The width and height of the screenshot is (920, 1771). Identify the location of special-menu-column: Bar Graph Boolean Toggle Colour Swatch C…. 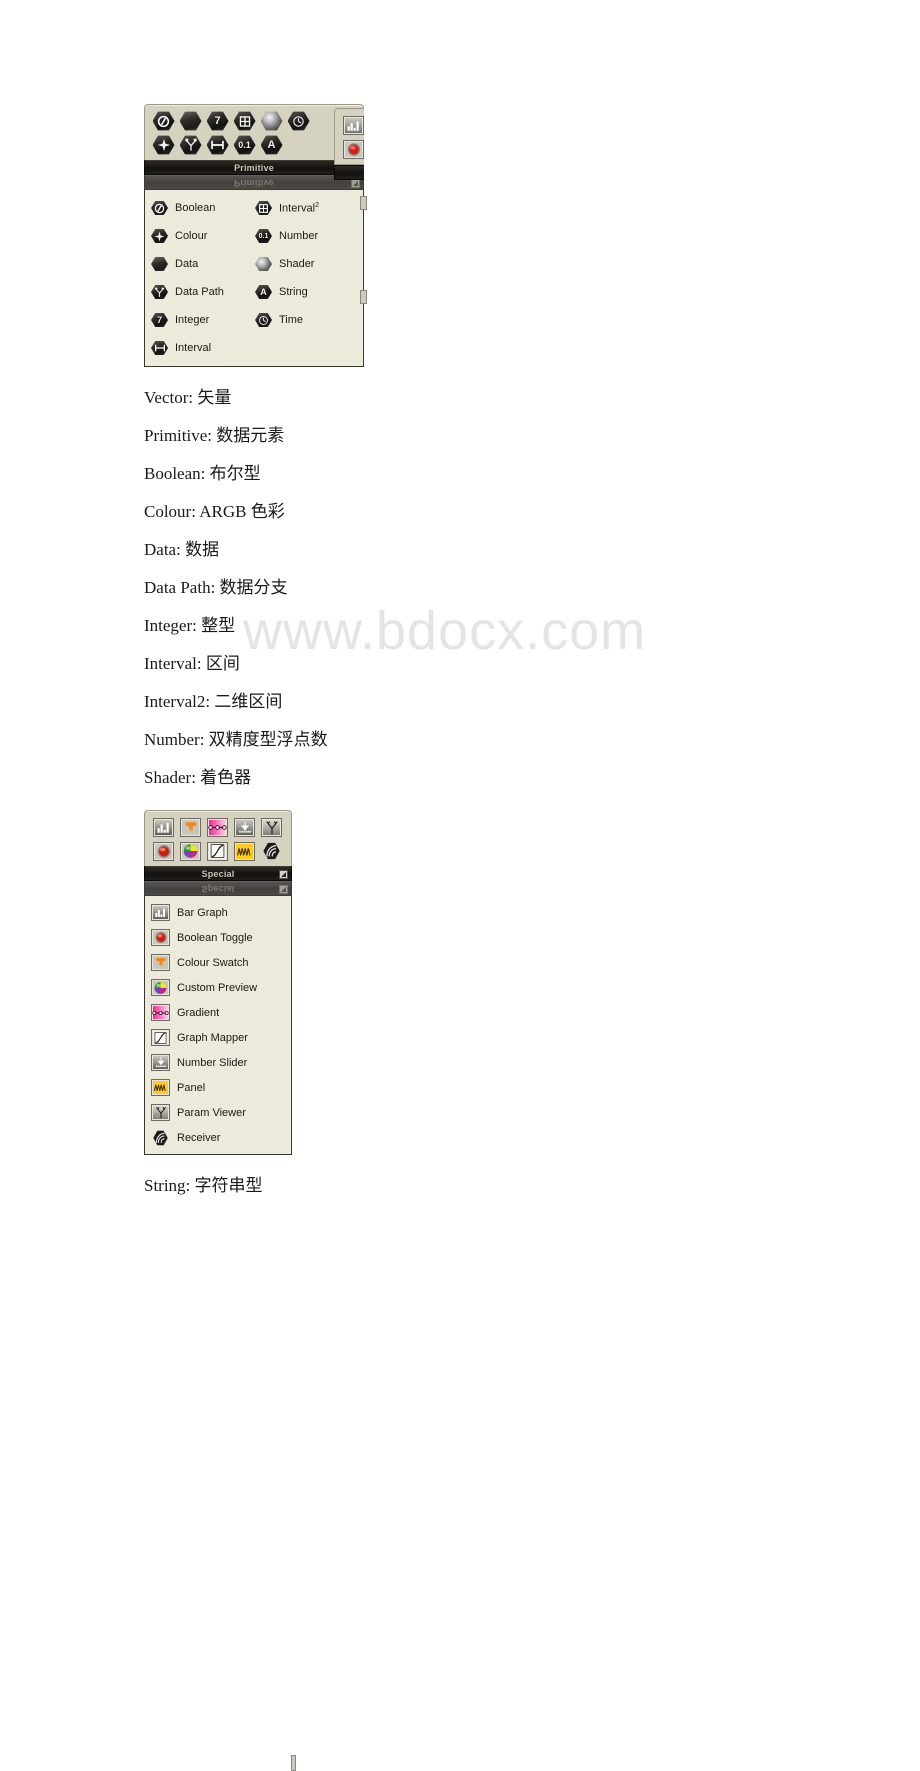
(219, 1025).